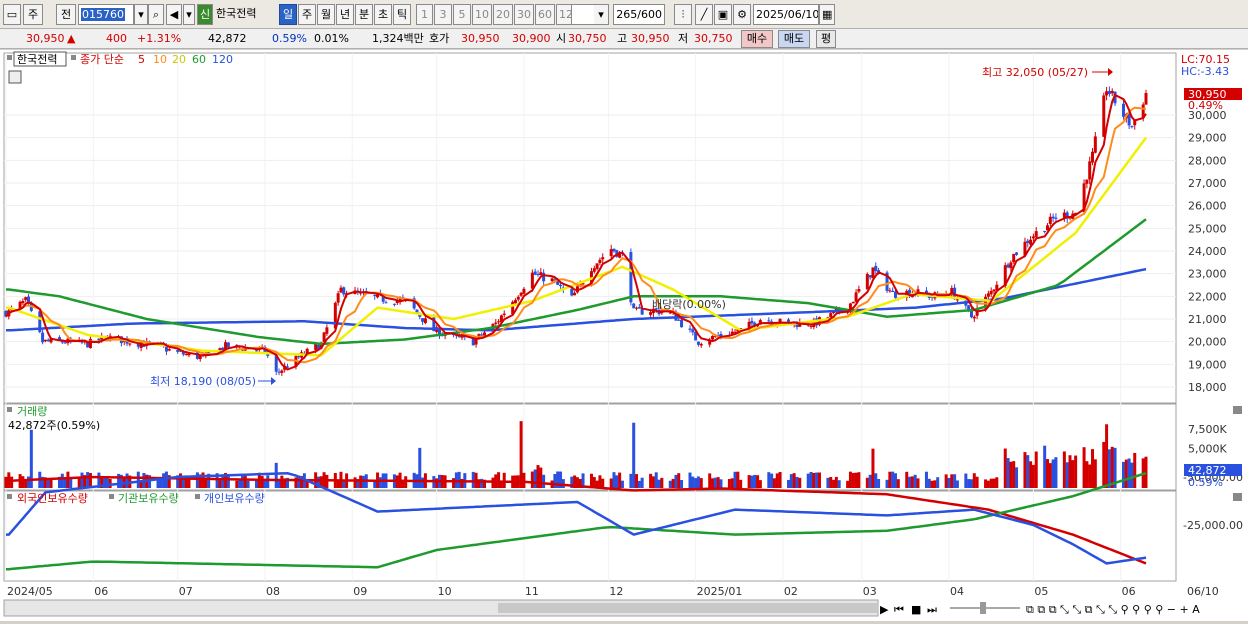  Describe the element at coordinates (106, 14) in the screenshot. I see `stock-code-input: 015760` at that location.